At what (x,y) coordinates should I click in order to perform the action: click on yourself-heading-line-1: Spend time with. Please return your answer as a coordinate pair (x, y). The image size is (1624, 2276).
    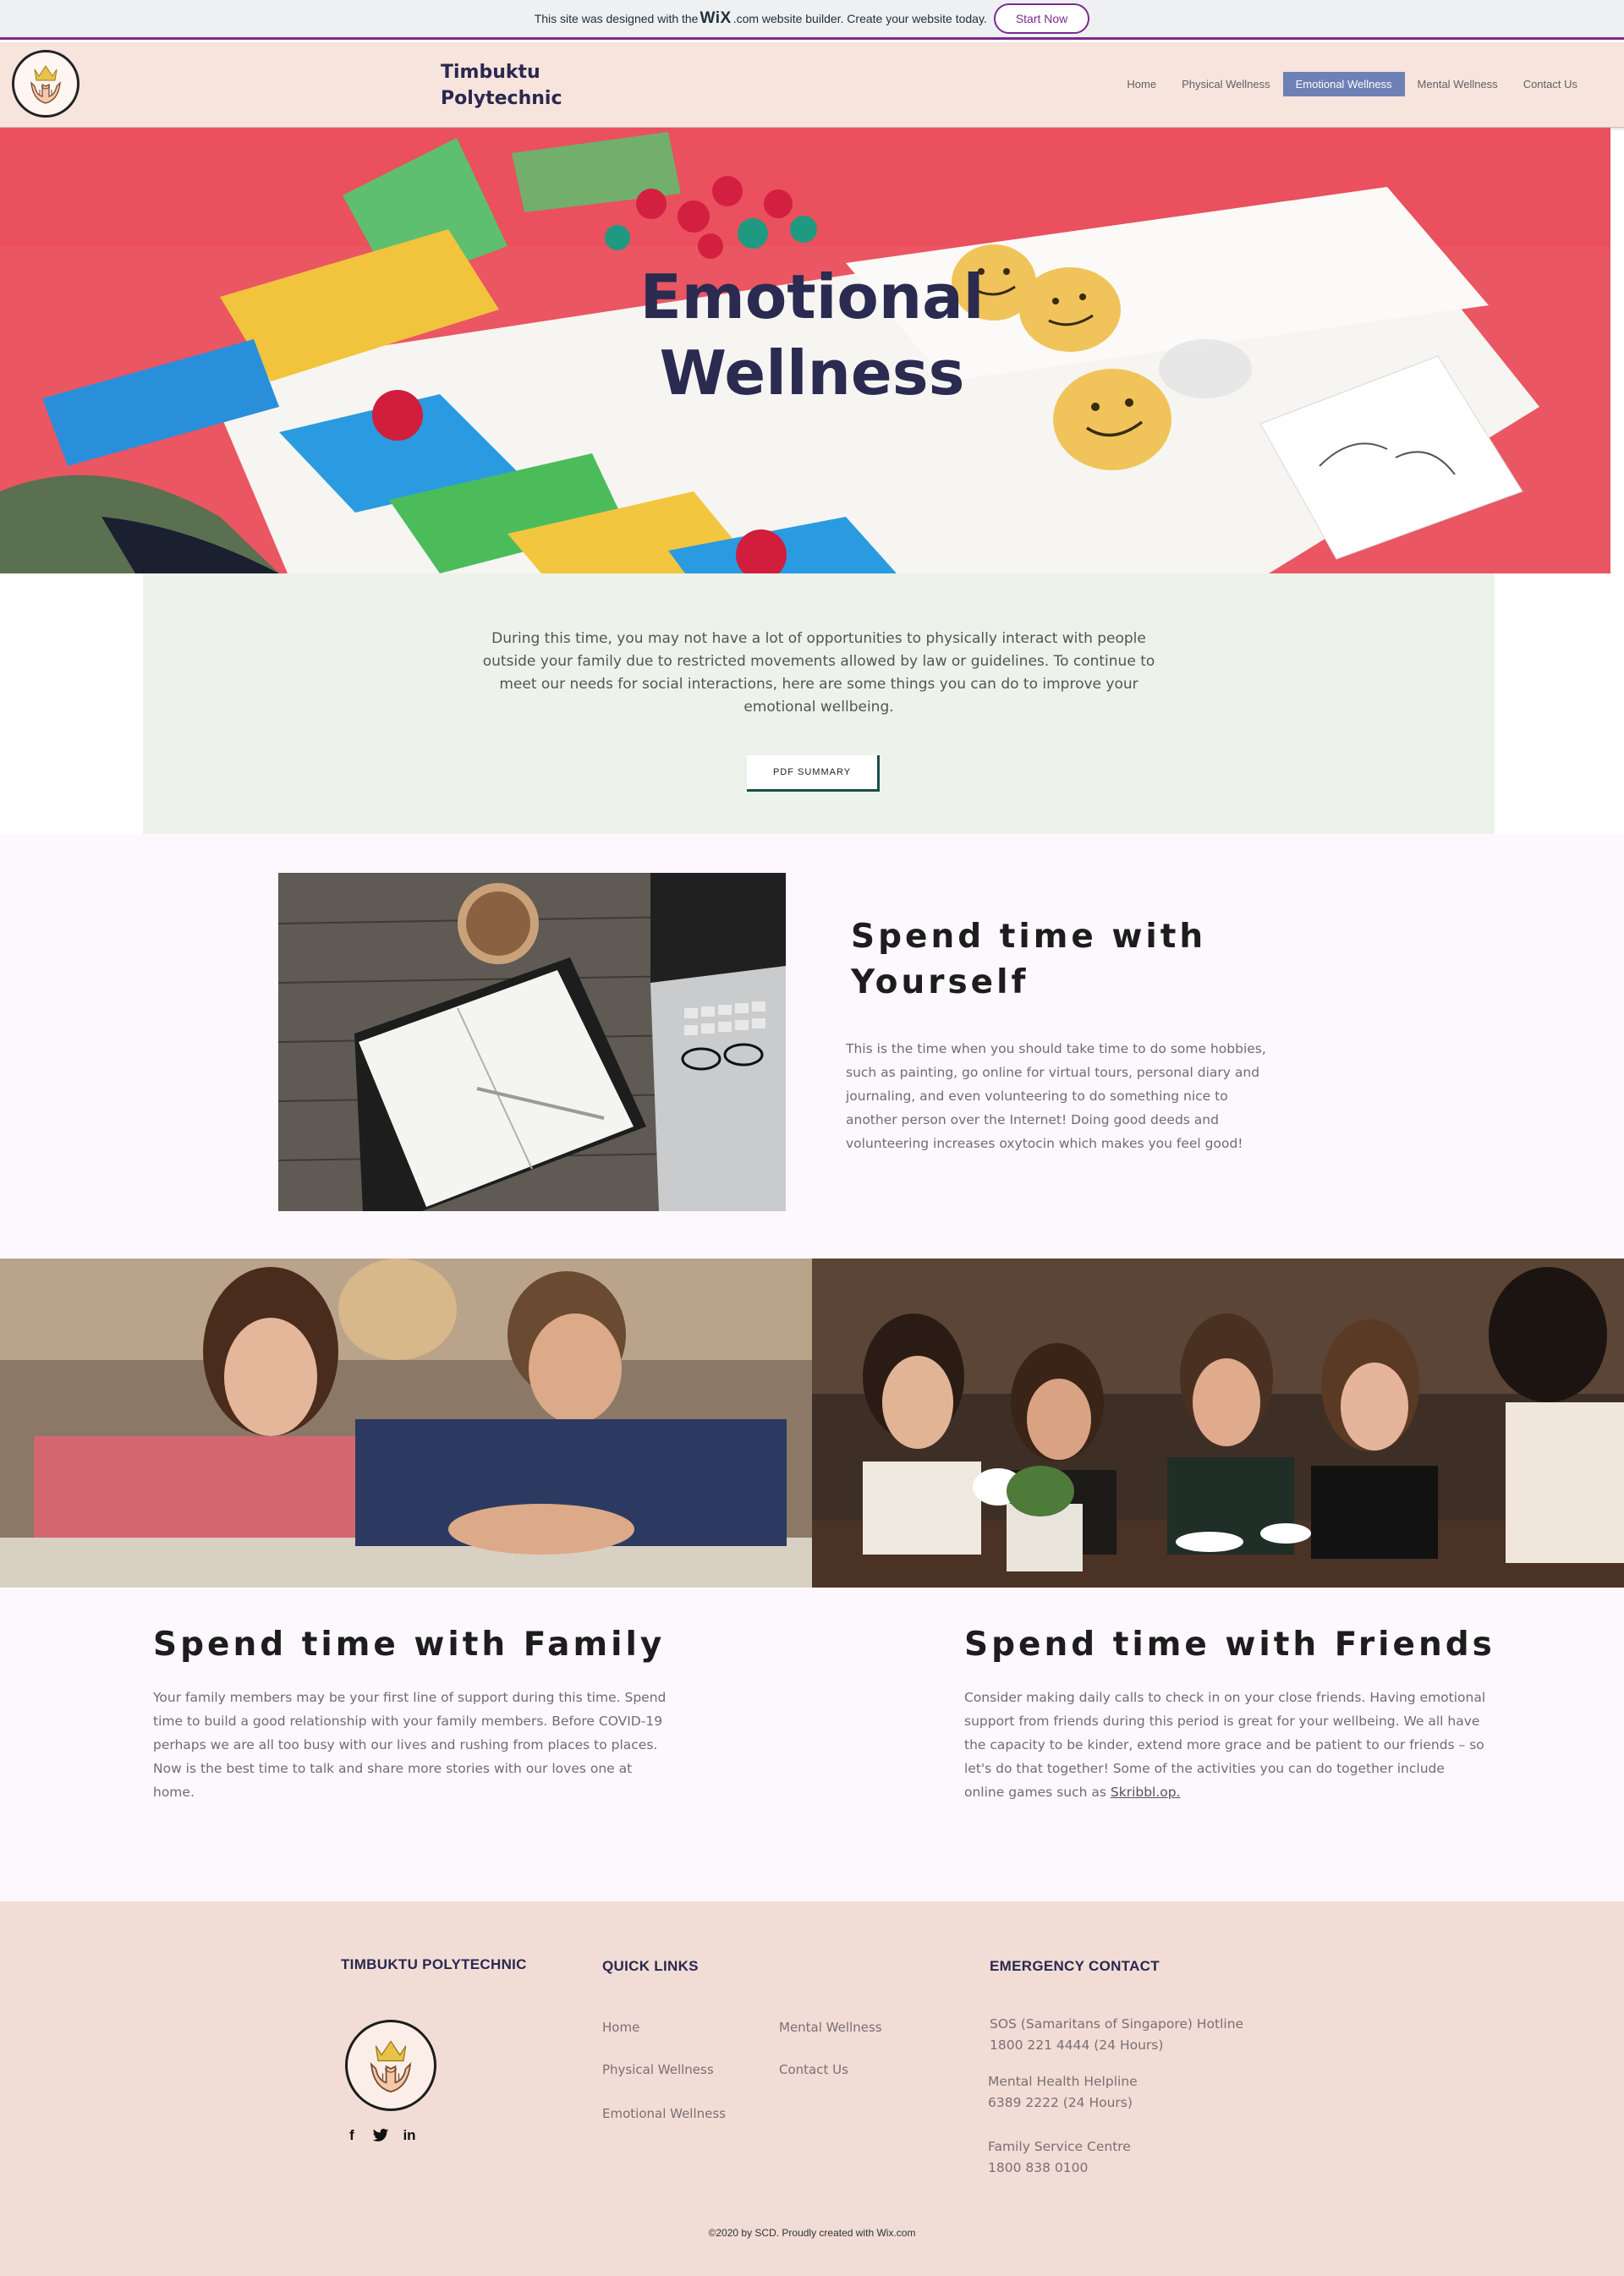
    Looking at the image, I should click on (1029, 937).